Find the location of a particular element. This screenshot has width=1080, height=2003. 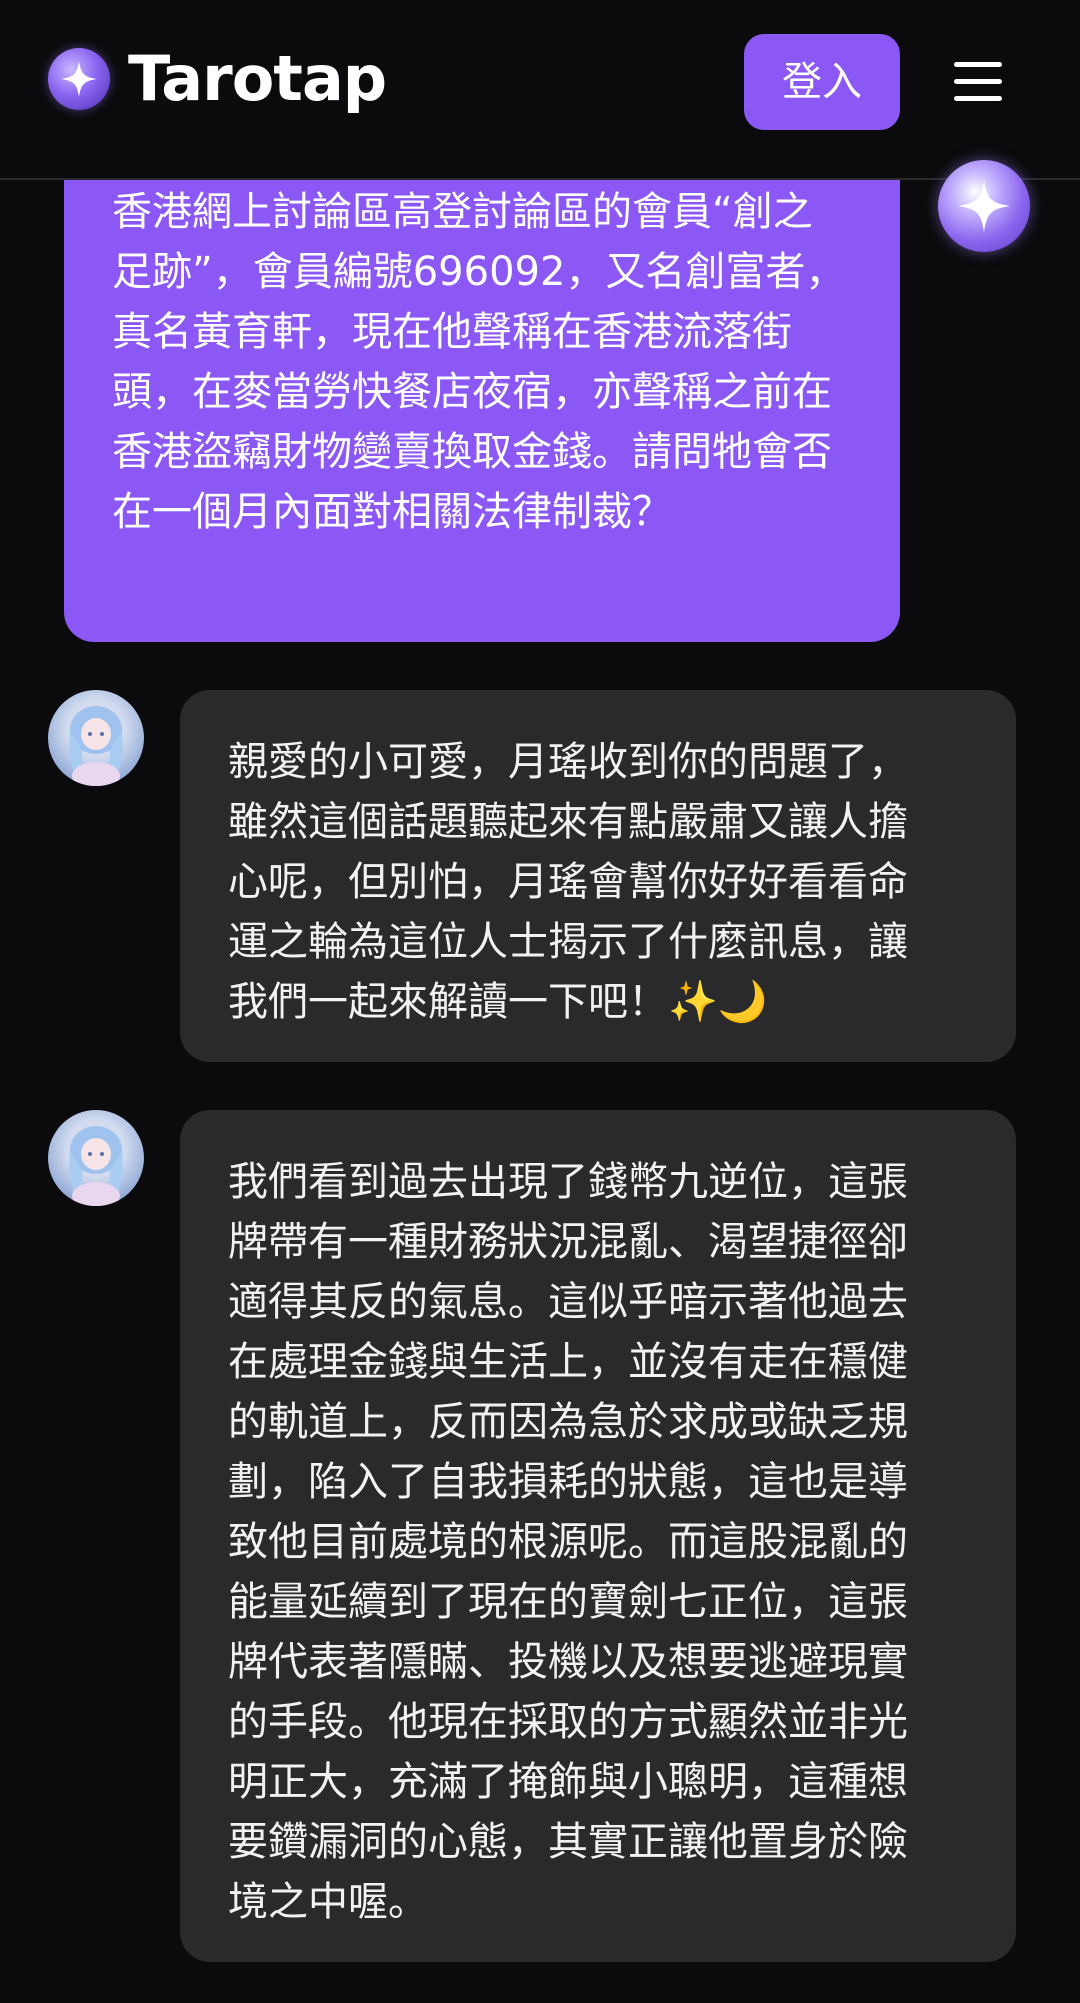

user-avatar-sparkle-icon is located at coordinates (984, 206).